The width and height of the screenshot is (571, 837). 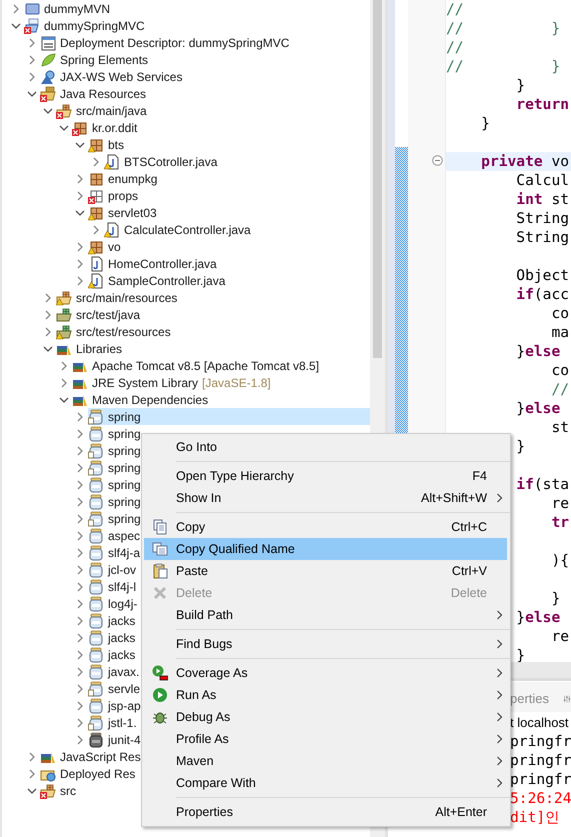 What do you see at coordinates (543, 180) in the screenshot?
I see `code-line: Calcul` at bounding box center [543, 180].